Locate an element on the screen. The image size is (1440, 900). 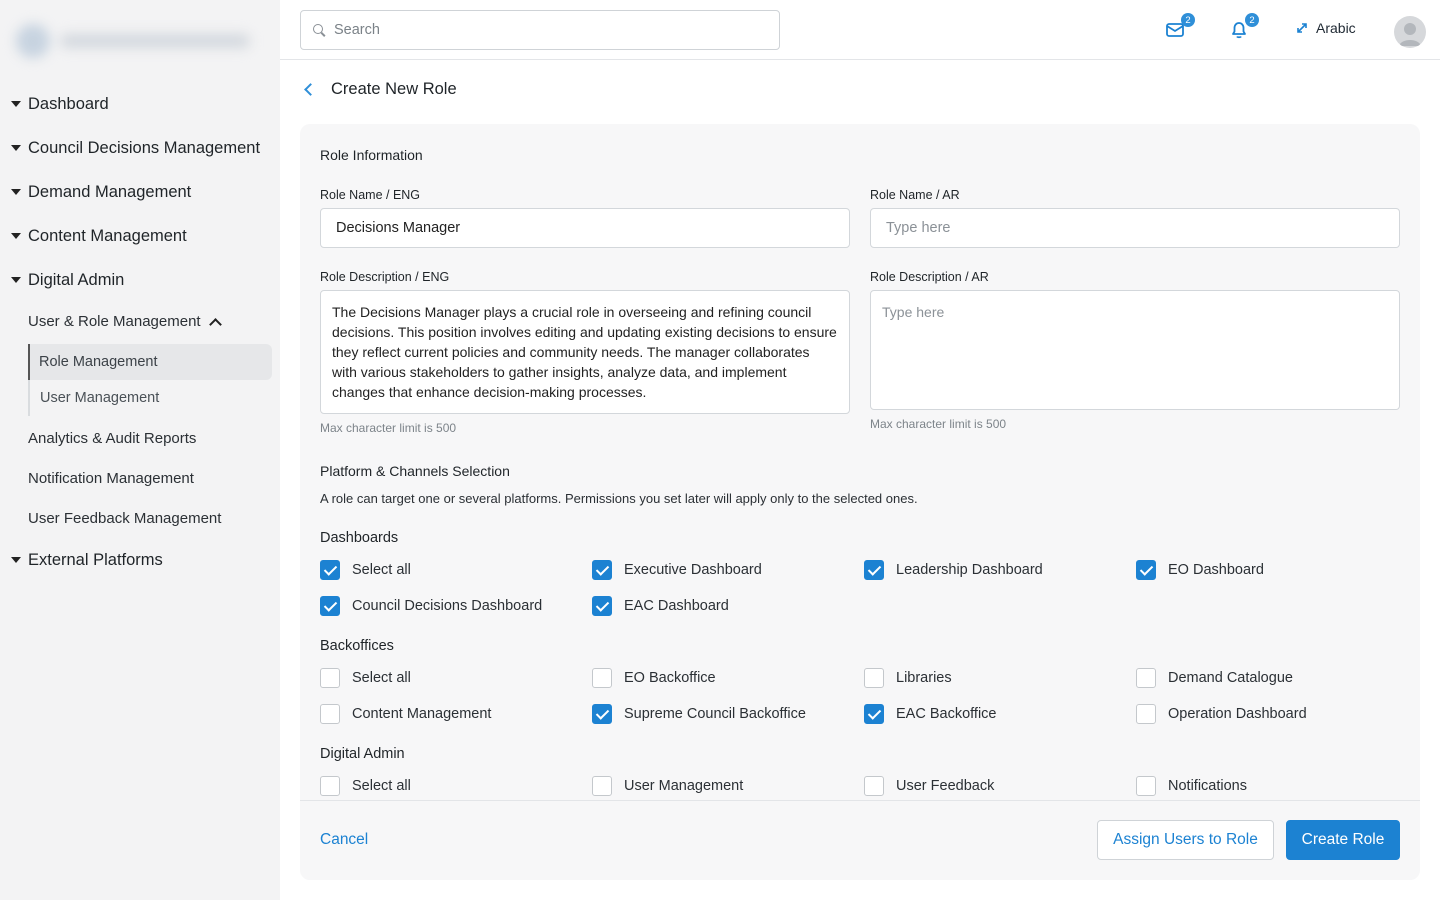
digital-admin-group-title: Digital Admin is located at coordinates (362, 754).